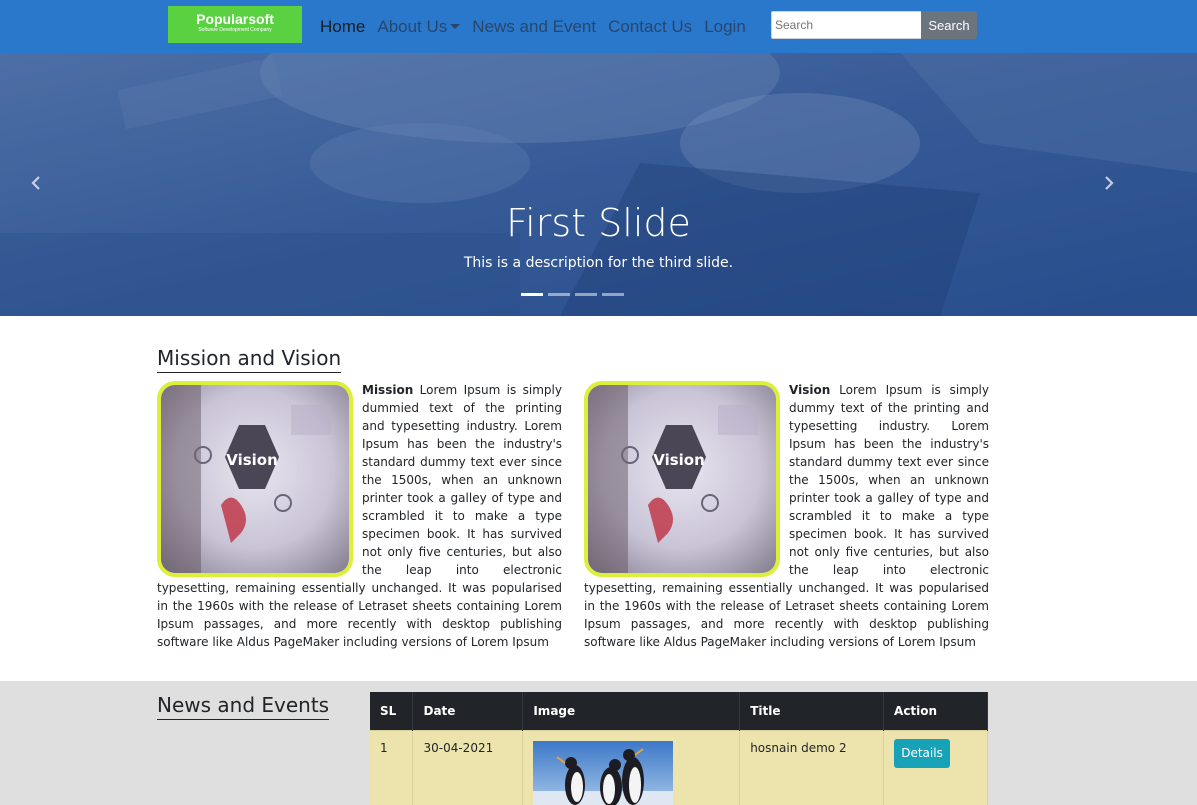 The width and height of the screenshot is (1197, 805). Describe the element at coordinates (846, 25) in the screenshot. I see `search-input` at that location.